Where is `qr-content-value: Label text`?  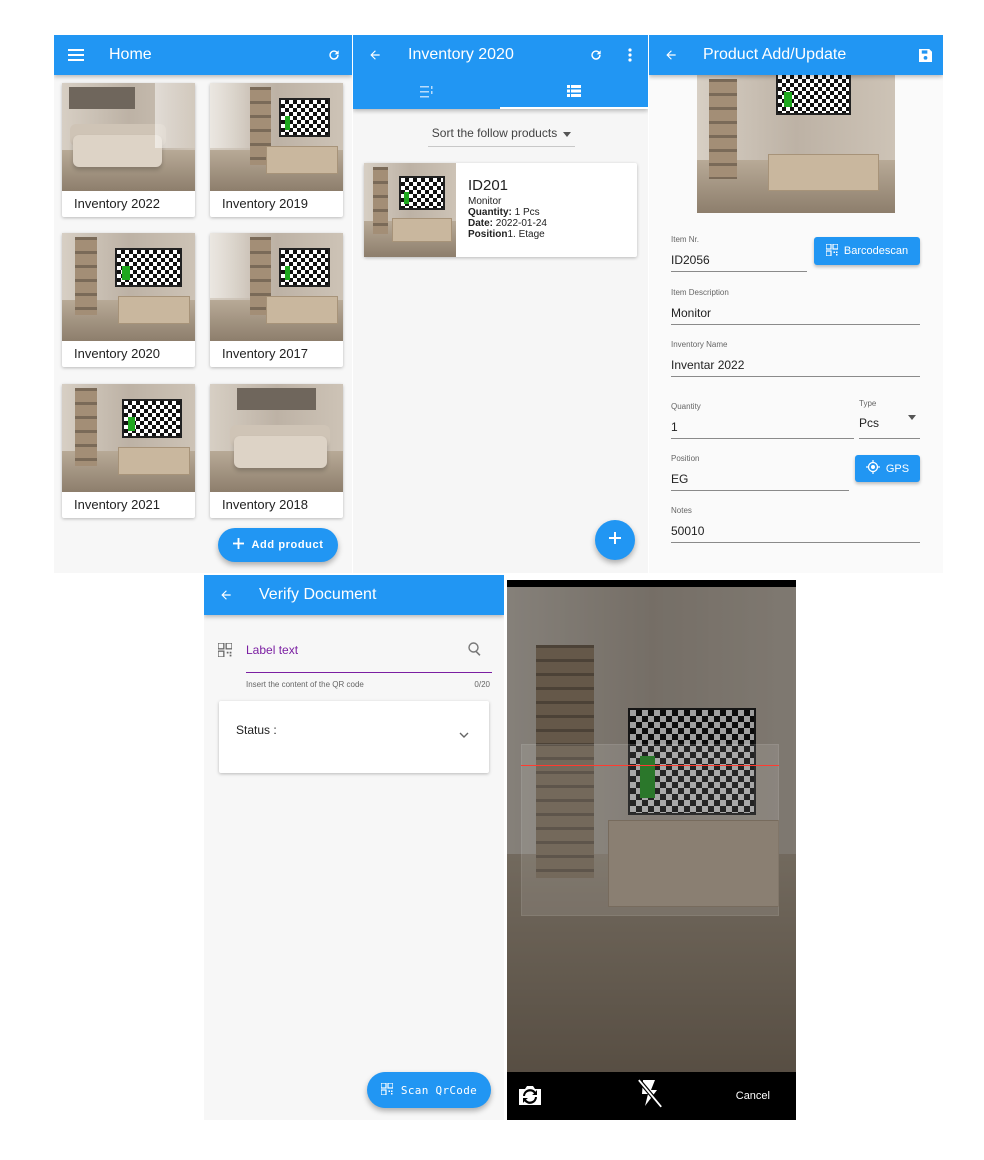 qr-content-value: Label text is located at coordinates (272, 650).